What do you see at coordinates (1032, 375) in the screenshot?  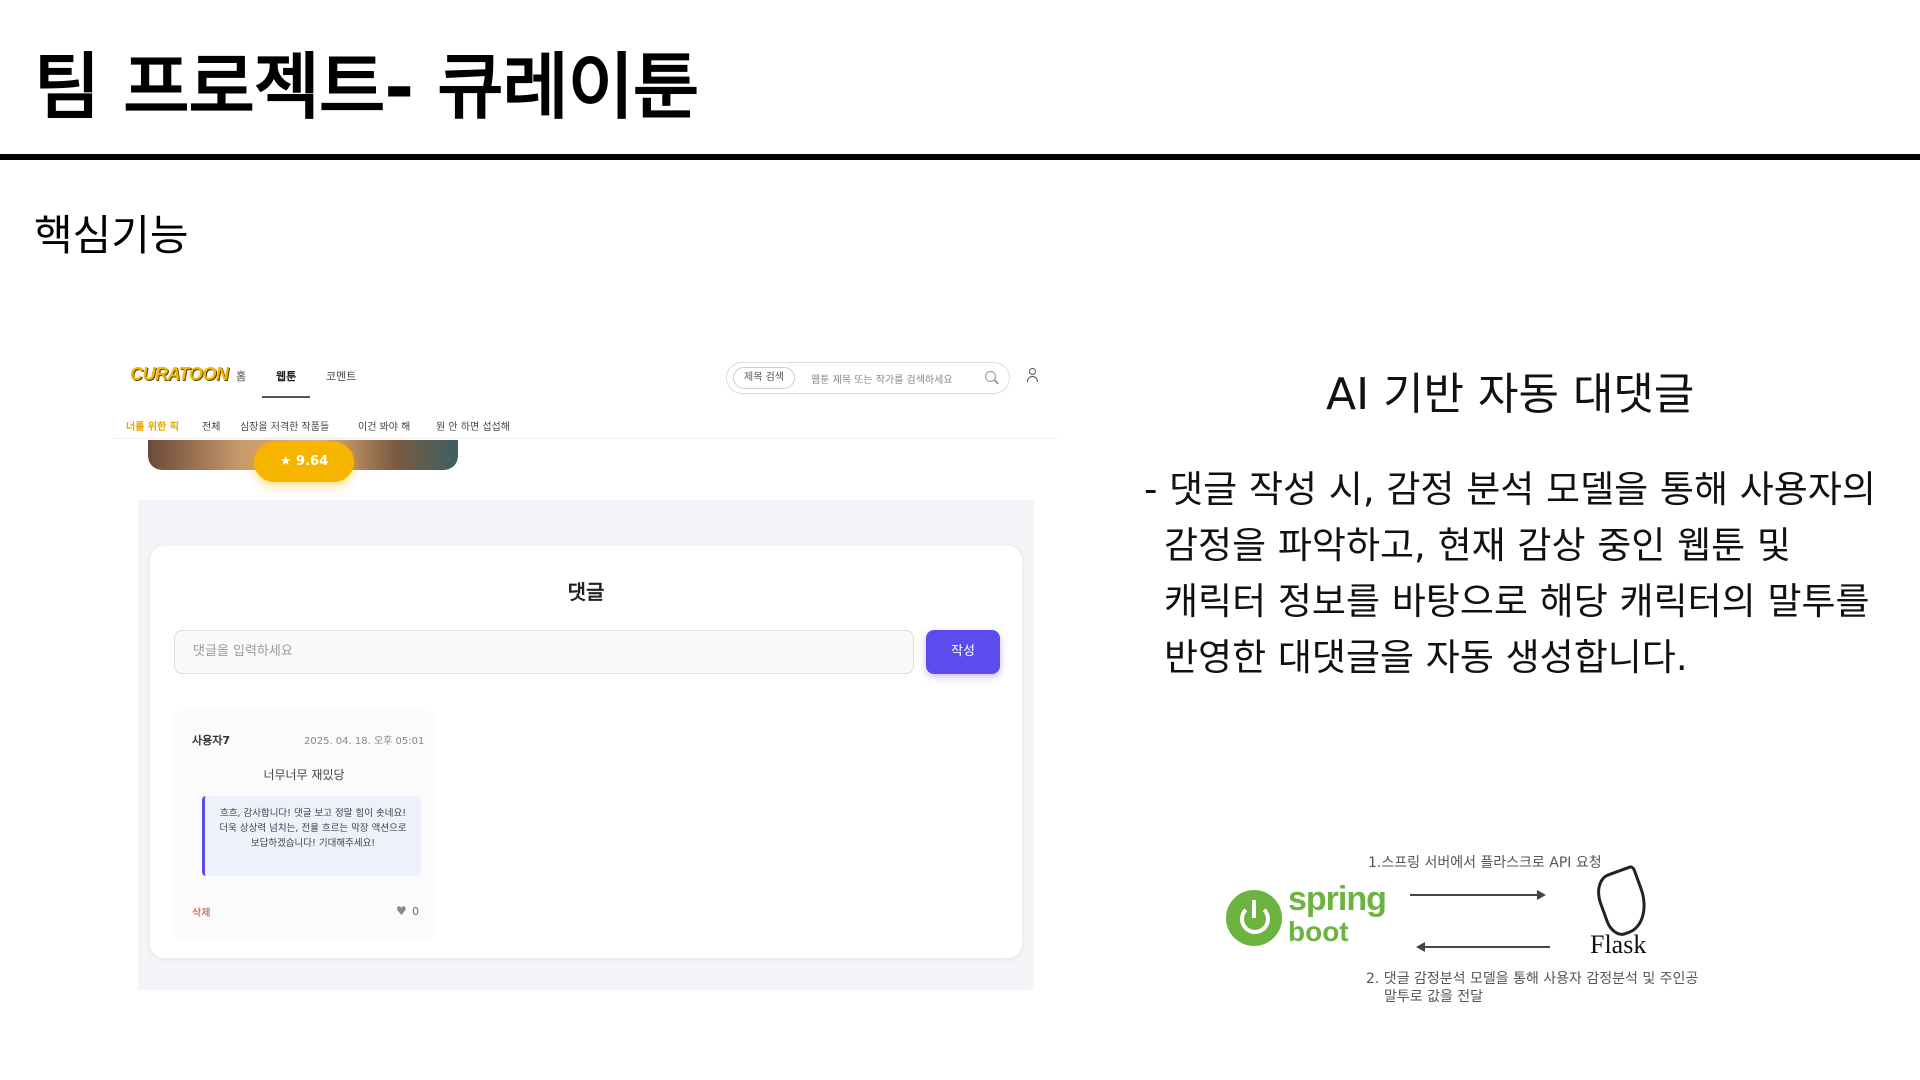 I see `user-icon` at bounding box center [1032, 375].